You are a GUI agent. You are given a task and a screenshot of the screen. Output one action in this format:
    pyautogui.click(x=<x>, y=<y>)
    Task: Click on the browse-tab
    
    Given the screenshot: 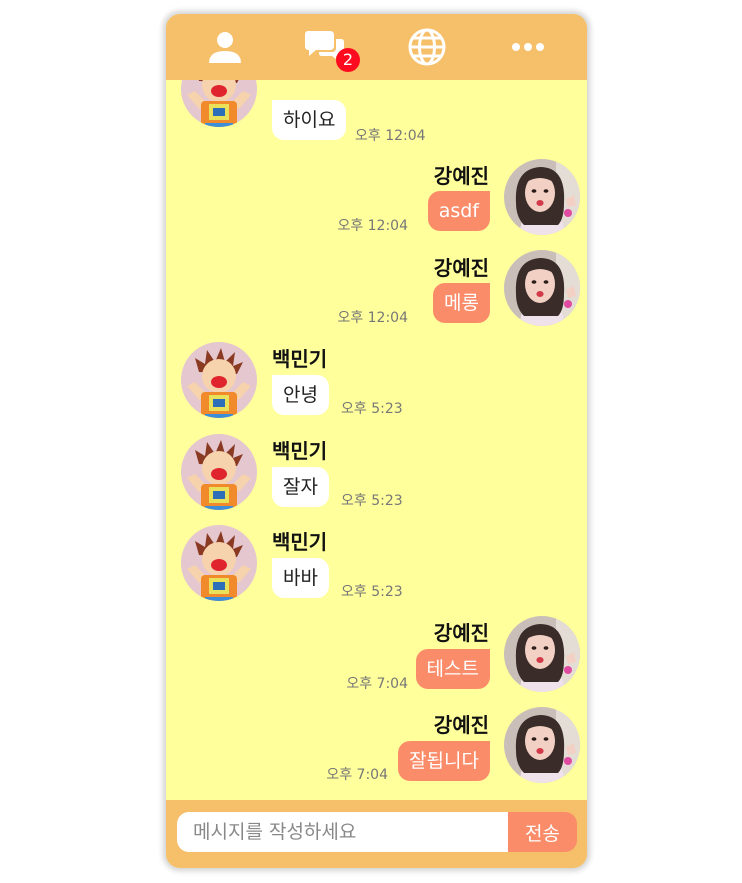 What is the action you would take?
    pyautogui.click(x=427, y=47)
    